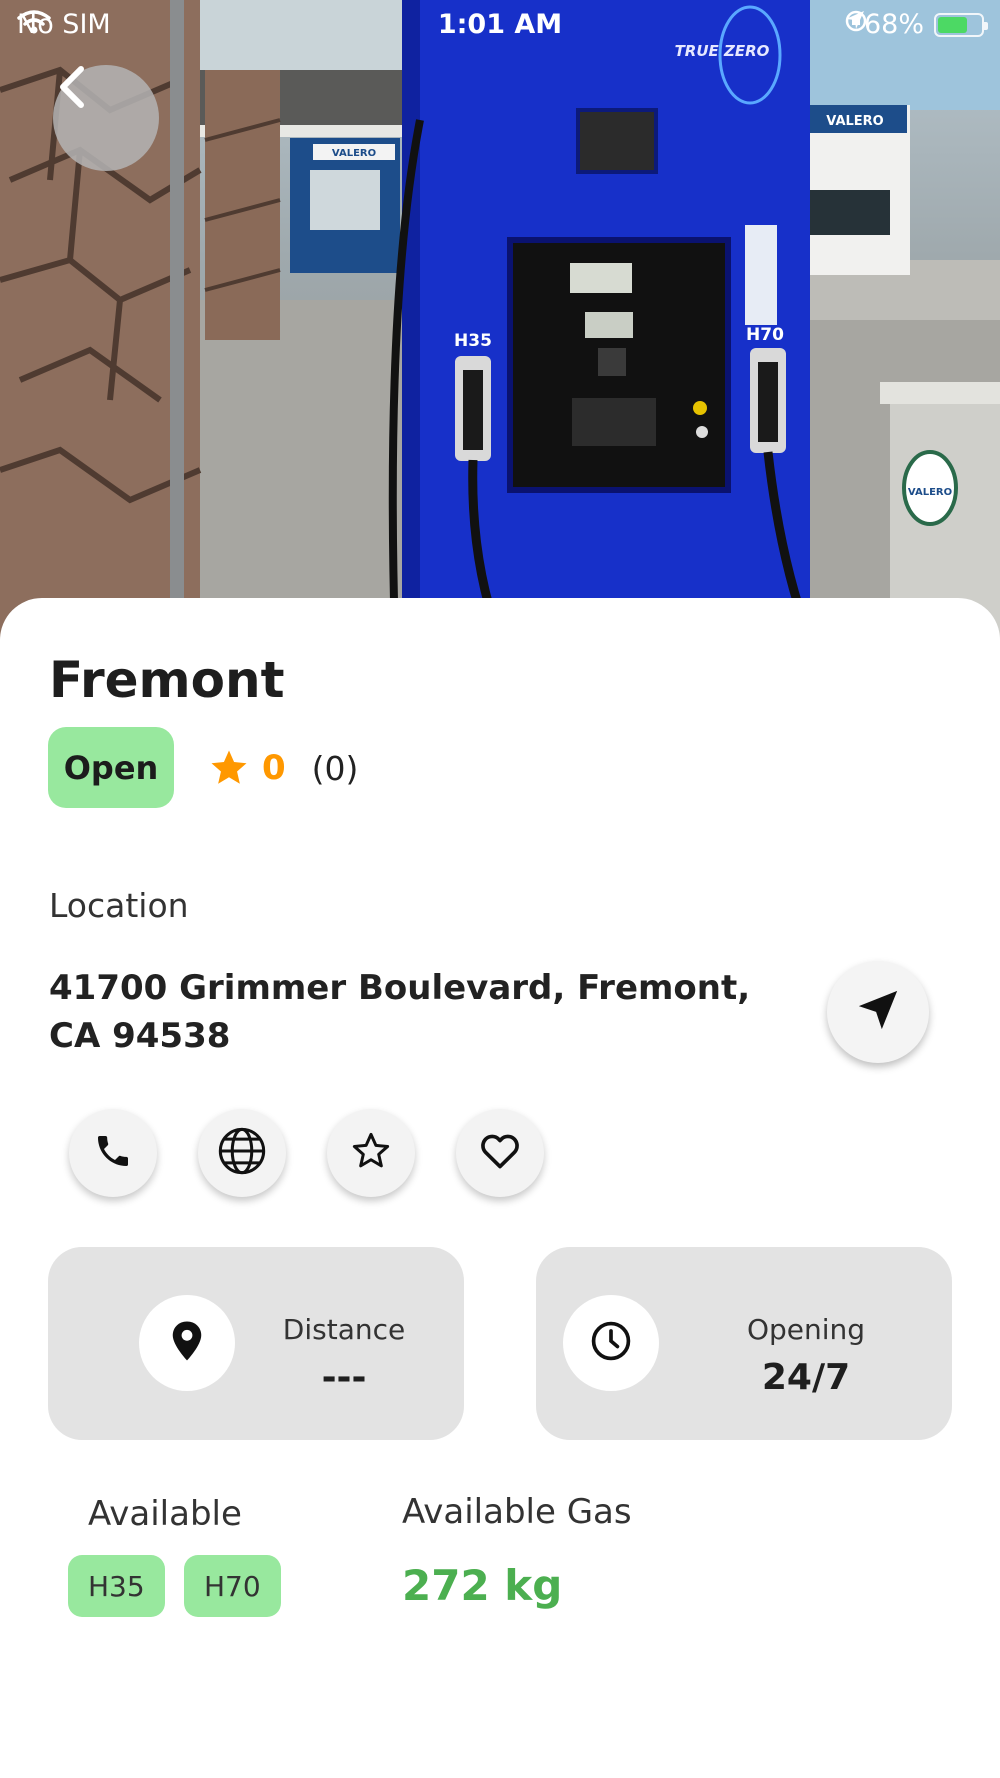 This screenshot has width=1000, height=1778. What do you see at coordinates (256, 1343) in the screenshot?
I see `distance-card: Distance ---` at bounding box center [256, 1343].